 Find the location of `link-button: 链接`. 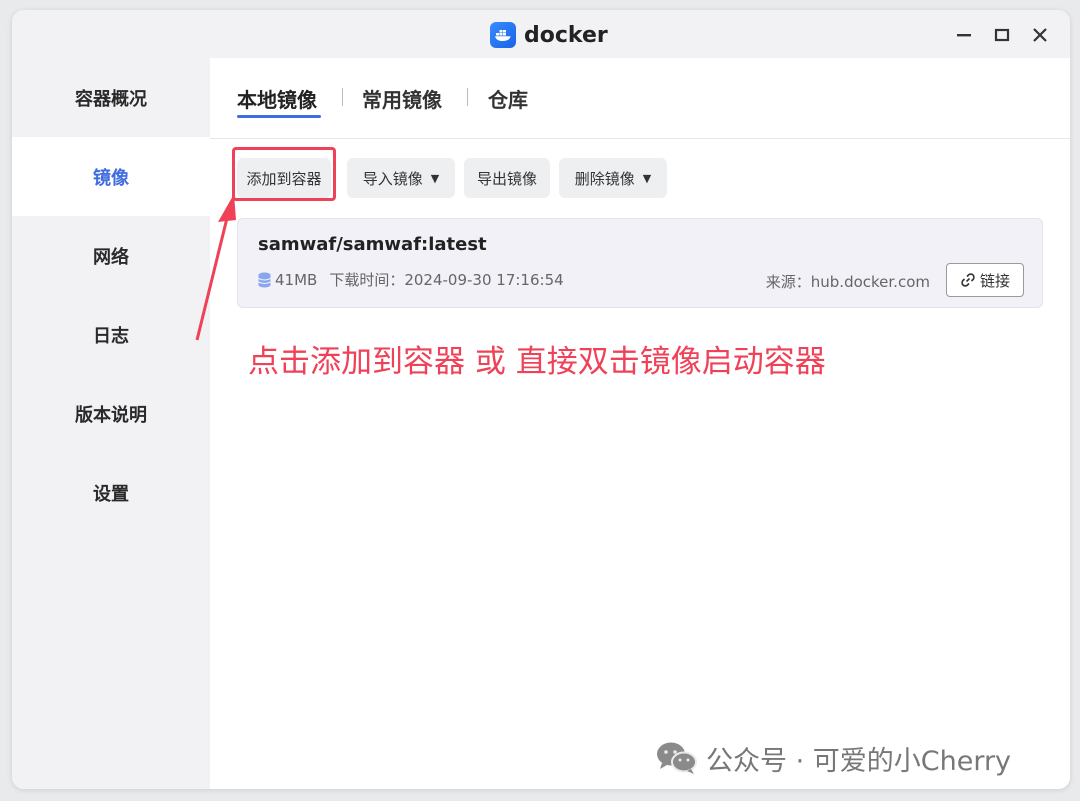

link-button: 链接 is located at coordinates (985, 280).